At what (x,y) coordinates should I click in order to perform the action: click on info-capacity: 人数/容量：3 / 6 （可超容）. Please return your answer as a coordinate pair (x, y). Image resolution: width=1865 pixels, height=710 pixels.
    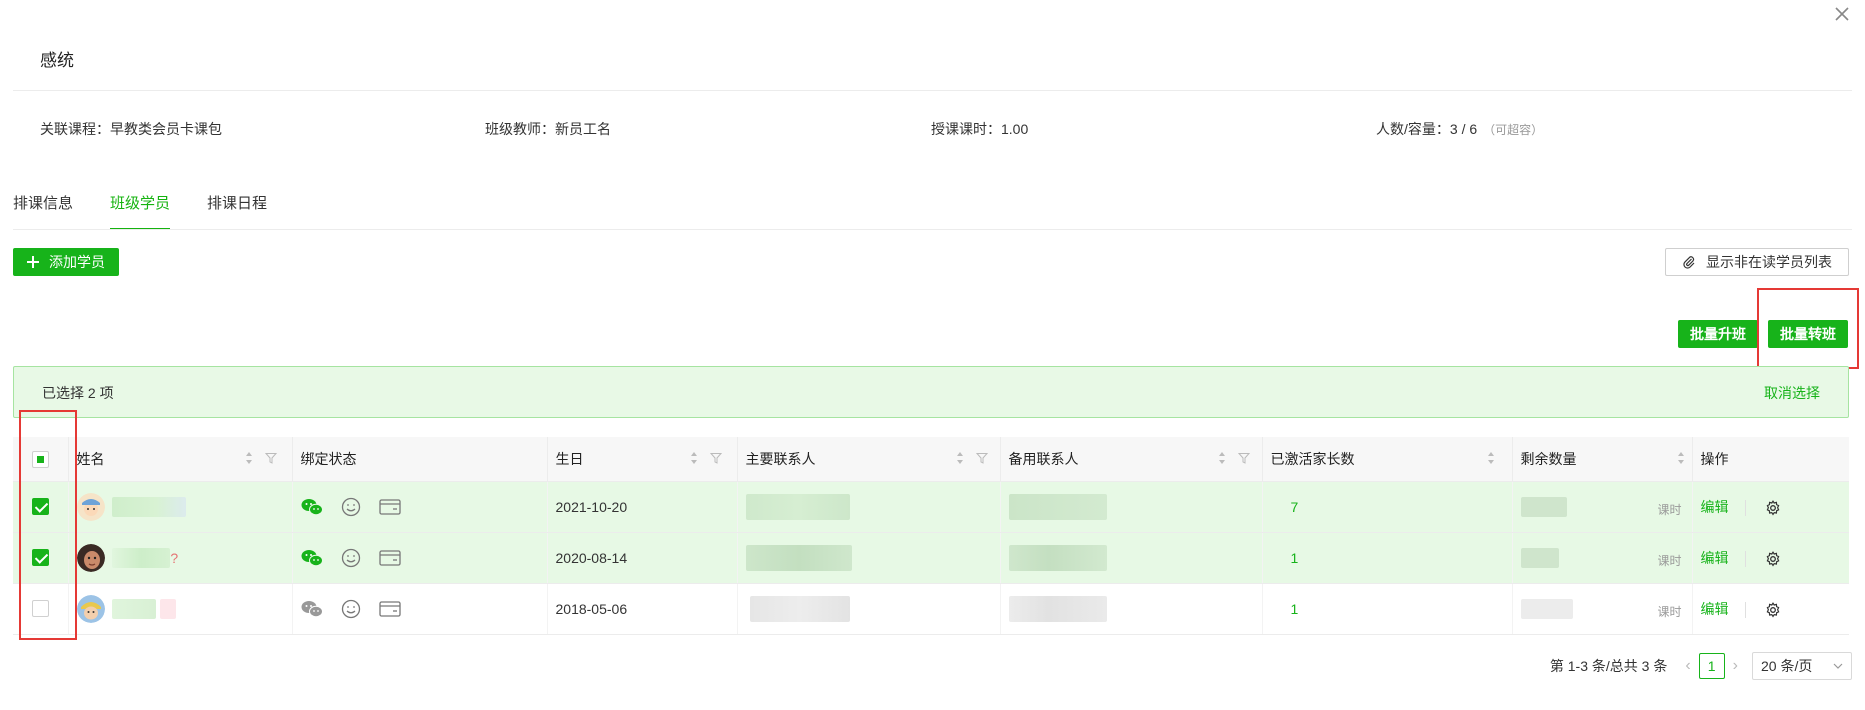
    Looking at the image, I should click on (1459, 129).